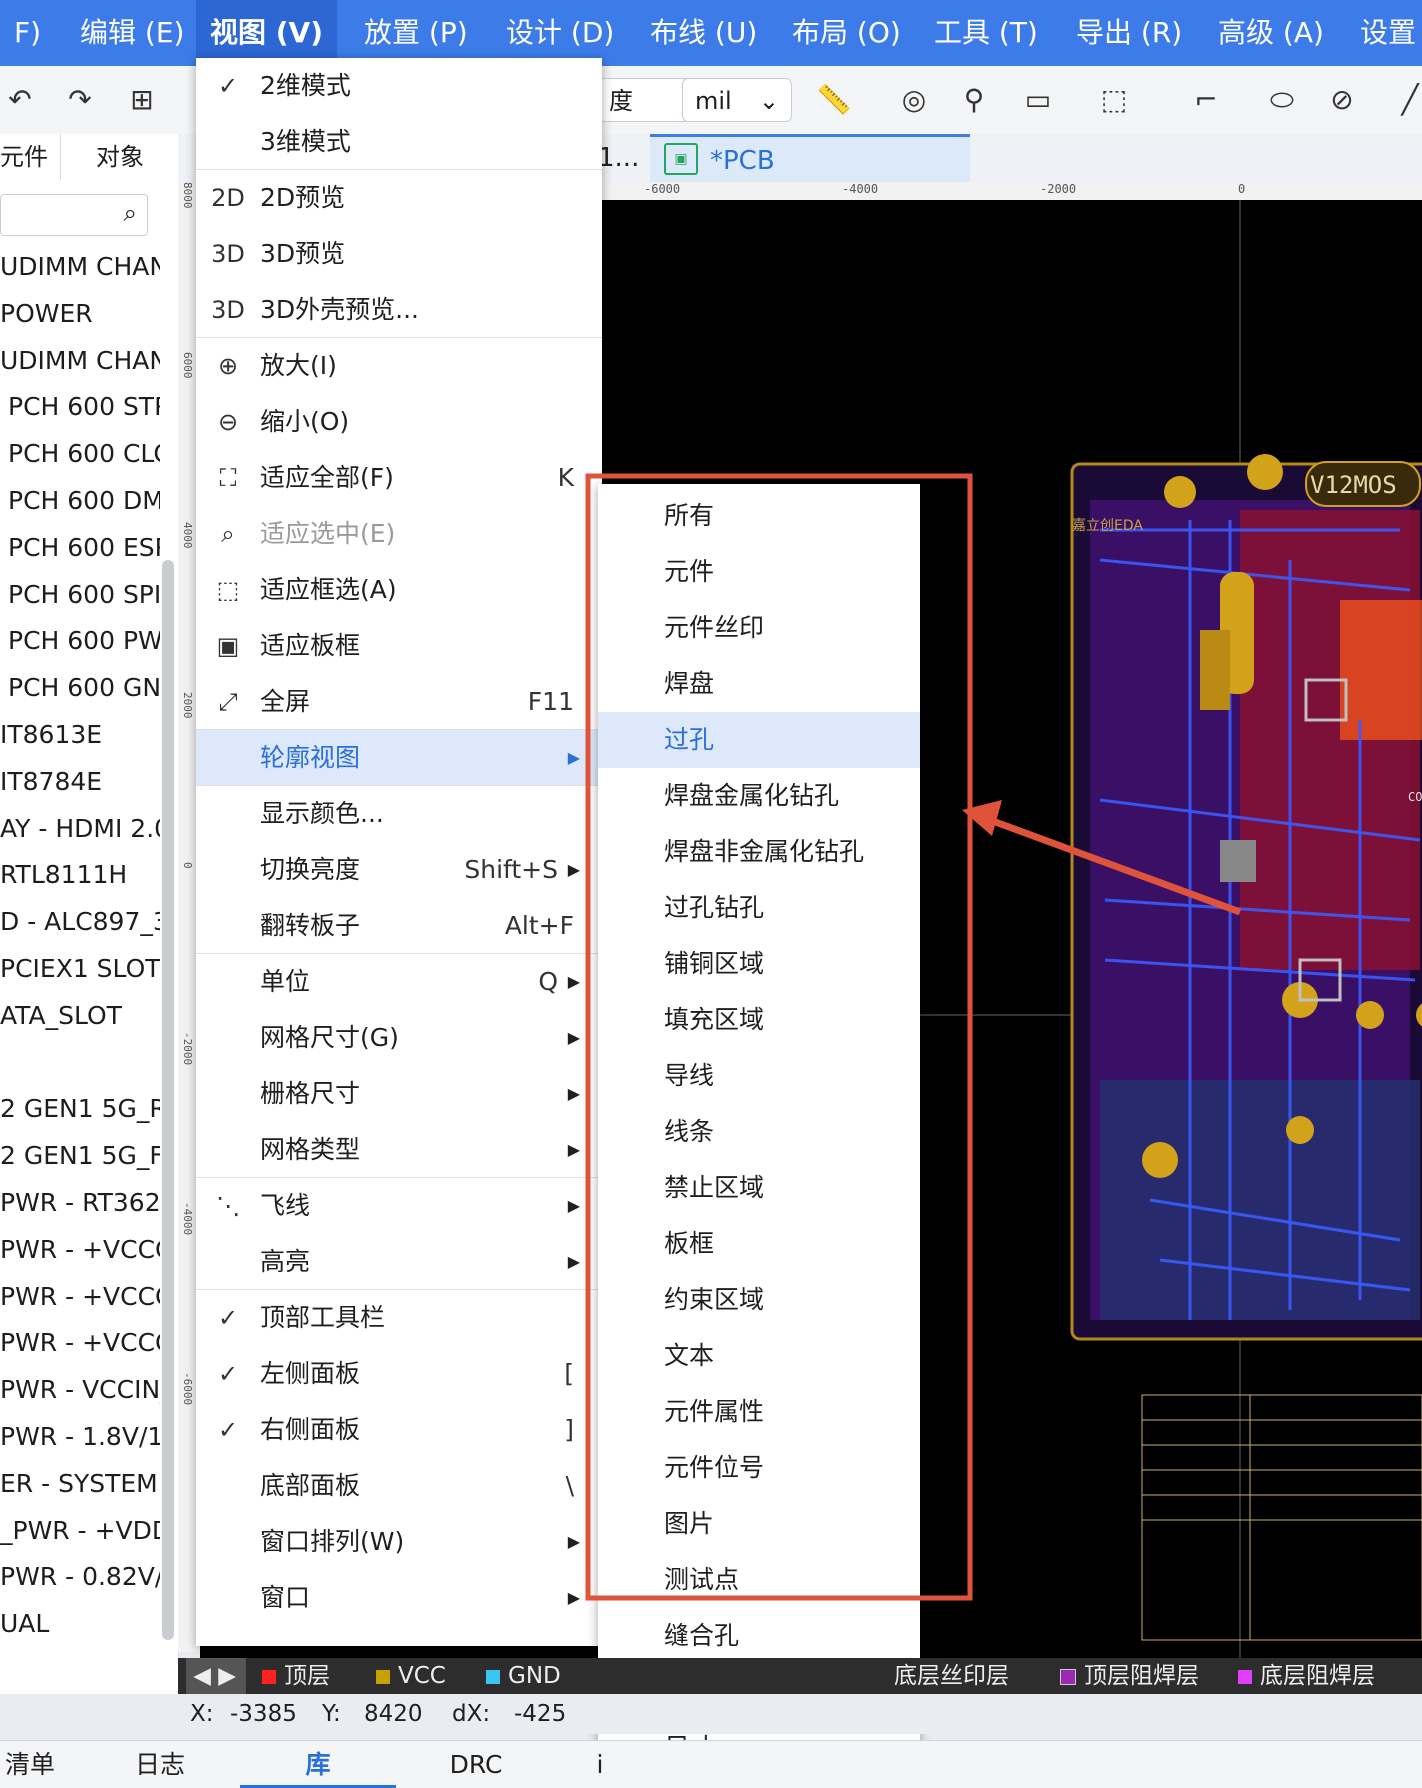 This screenshot has height=1788, width=1422. What do you see at coordinates (30, 1764) in the screenshot?
I see `tab-bom: 清单` at bounding box center [30, 1764].